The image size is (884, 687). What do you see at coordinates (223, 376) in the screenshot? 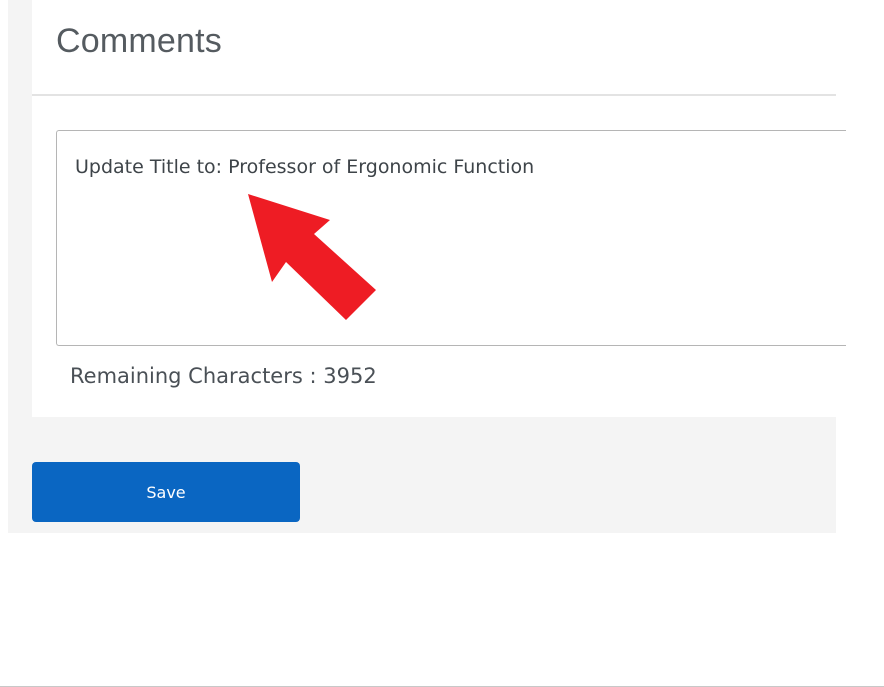
I see `remaining-characters-label: Remaining Characters : 3952` at bounding box center [223, 376].